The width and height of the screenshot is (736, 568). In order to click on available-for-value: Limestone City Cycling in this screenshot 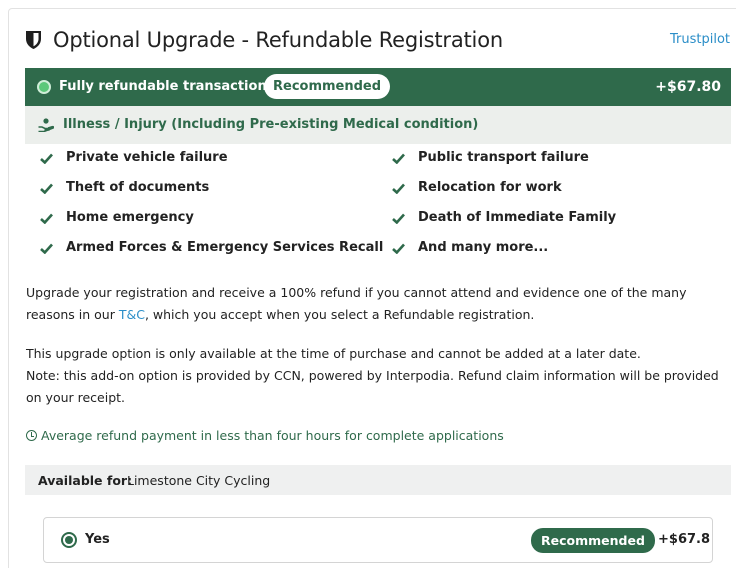, I will do `click(199, 480)`.